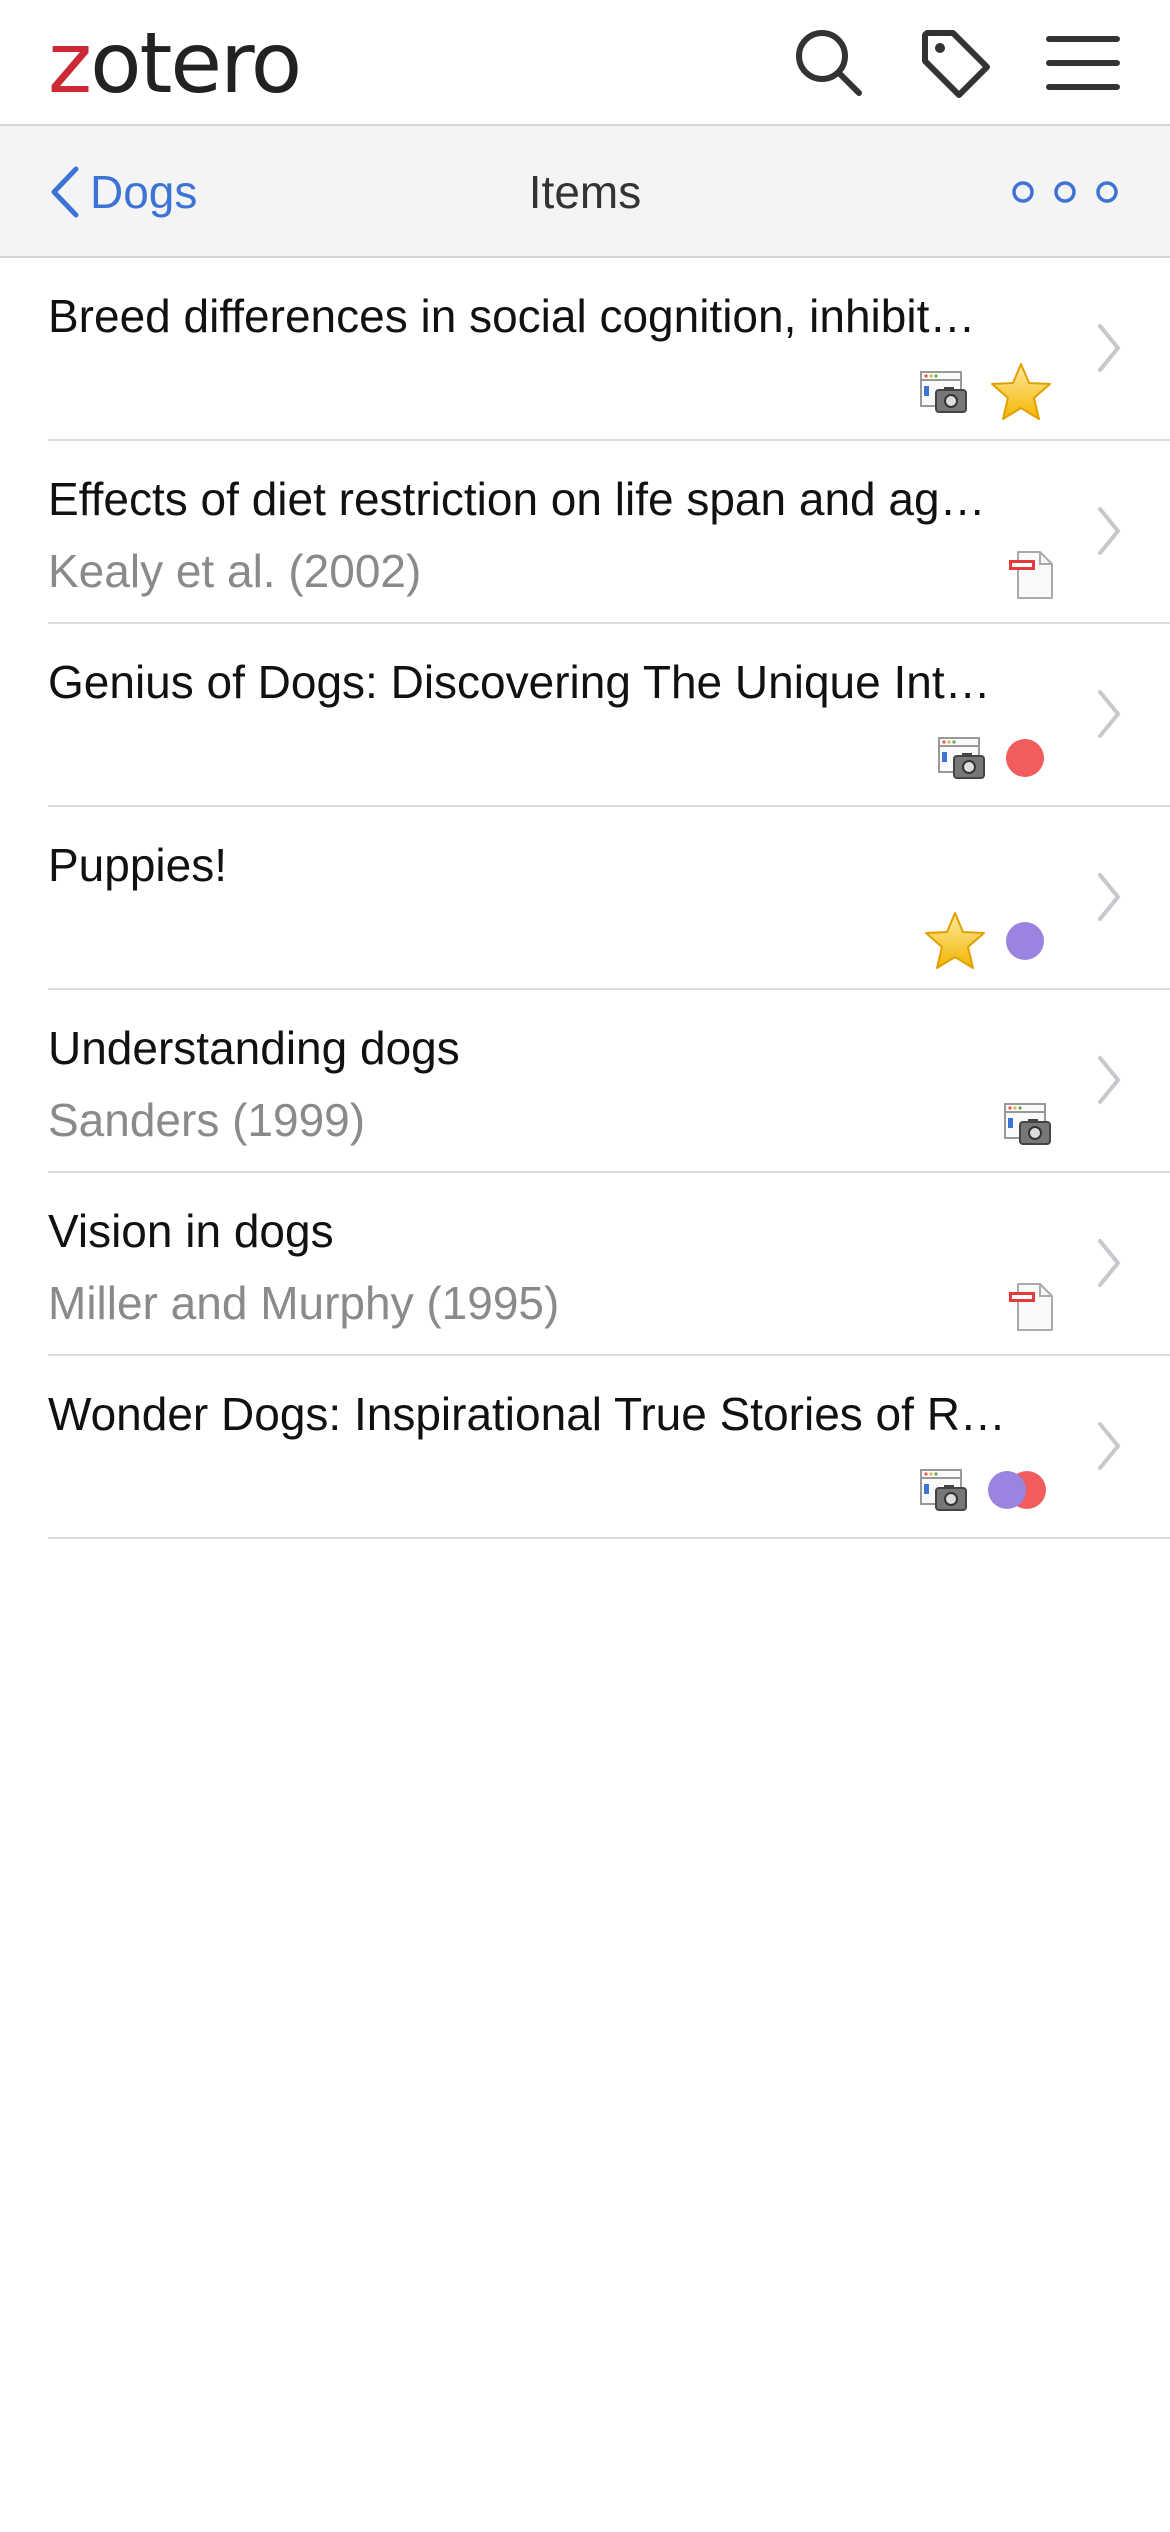 The image size is (1170, 2532). I want to click on back-button-label: Dogs, so click(144, 192).